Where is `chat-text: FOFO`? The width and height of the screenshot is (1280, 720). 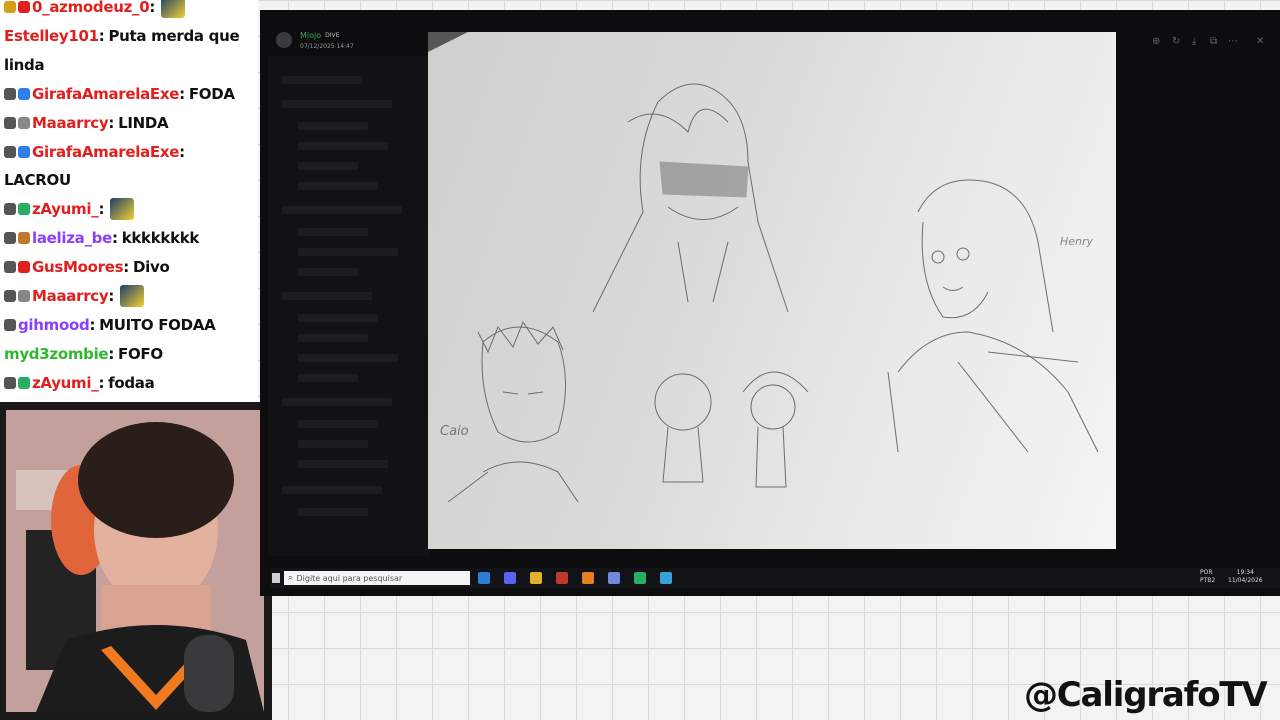
chat-text: FOFO is located at coordinates (140, 353).